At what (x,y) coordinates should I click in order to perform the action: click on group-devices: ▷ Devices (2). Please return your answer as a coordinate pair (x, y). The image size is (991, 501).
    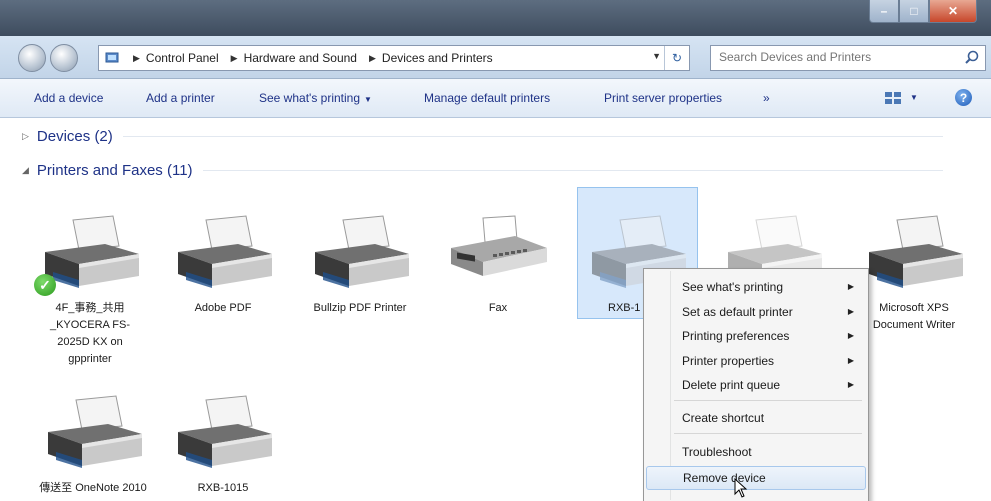
    Looking at the image, I should click on (482, 136).